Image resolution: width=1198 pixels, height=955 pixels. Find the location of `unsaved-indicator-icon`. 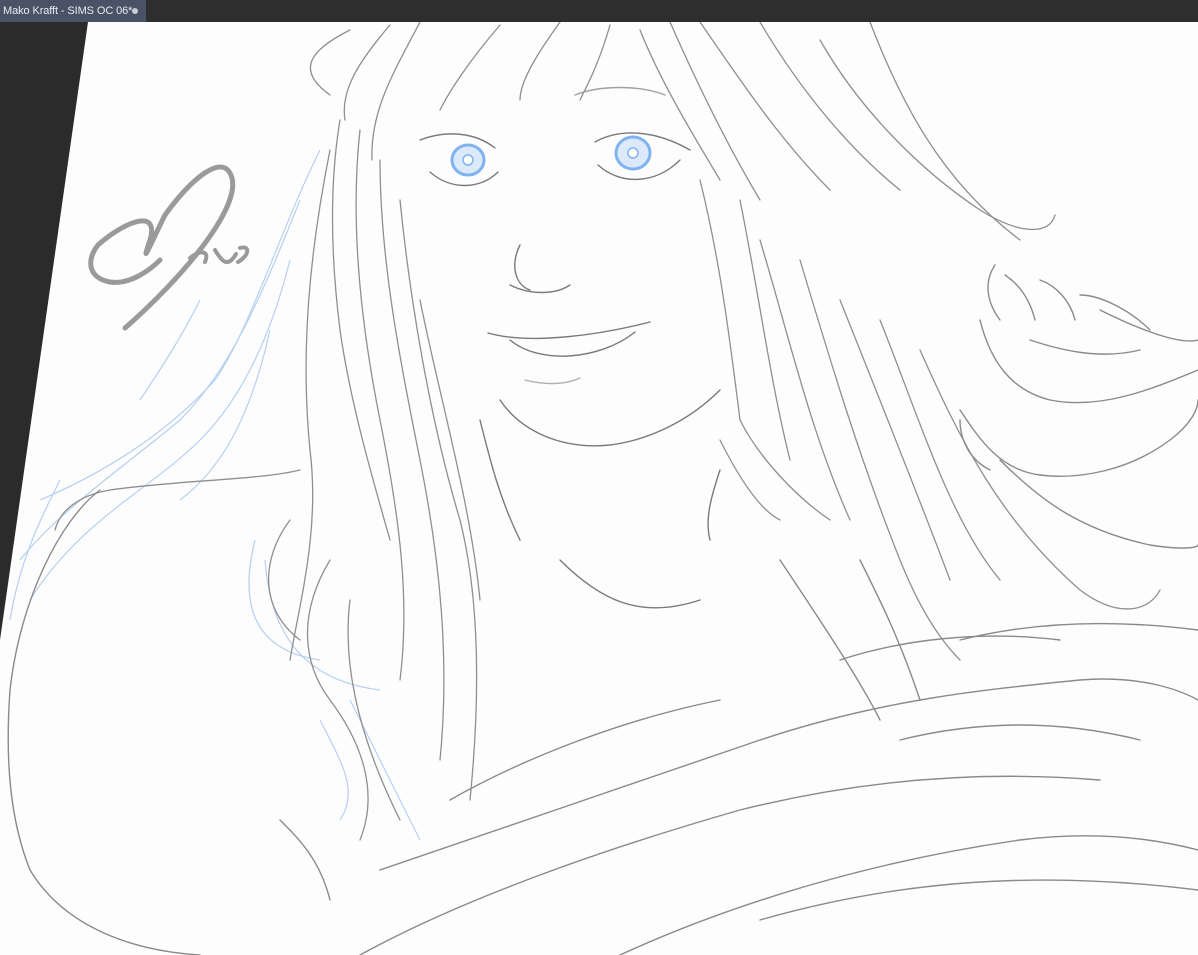

unsaved-indicator-icon is located at coordinates (135, 11).